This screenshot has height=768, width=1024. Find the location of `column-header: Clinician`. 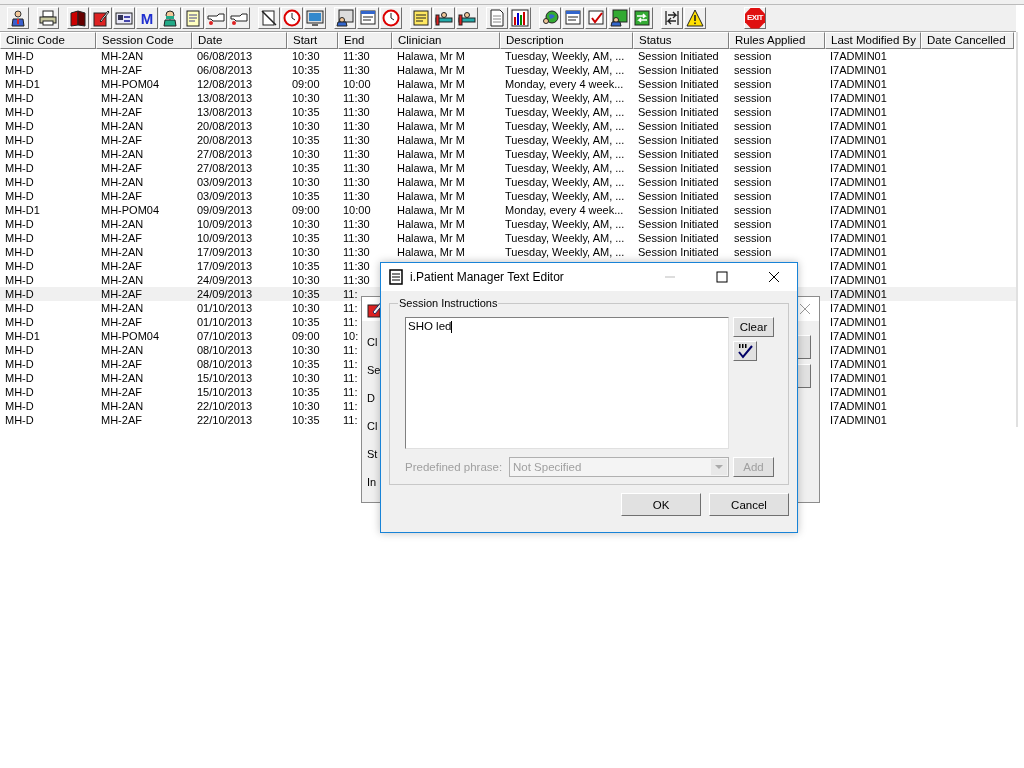

column-header: Clinician is located at coordinates (446, 40).